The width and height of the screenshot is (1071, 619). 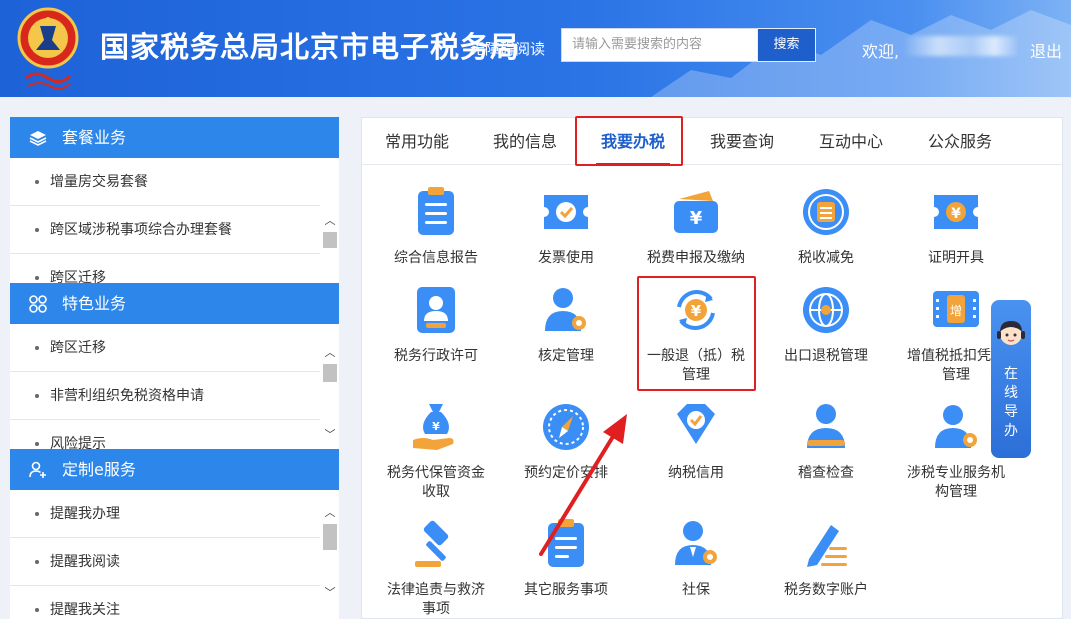 I want to click on search-input: 请输入需要搜索的内容, so click(x=659, y=45).